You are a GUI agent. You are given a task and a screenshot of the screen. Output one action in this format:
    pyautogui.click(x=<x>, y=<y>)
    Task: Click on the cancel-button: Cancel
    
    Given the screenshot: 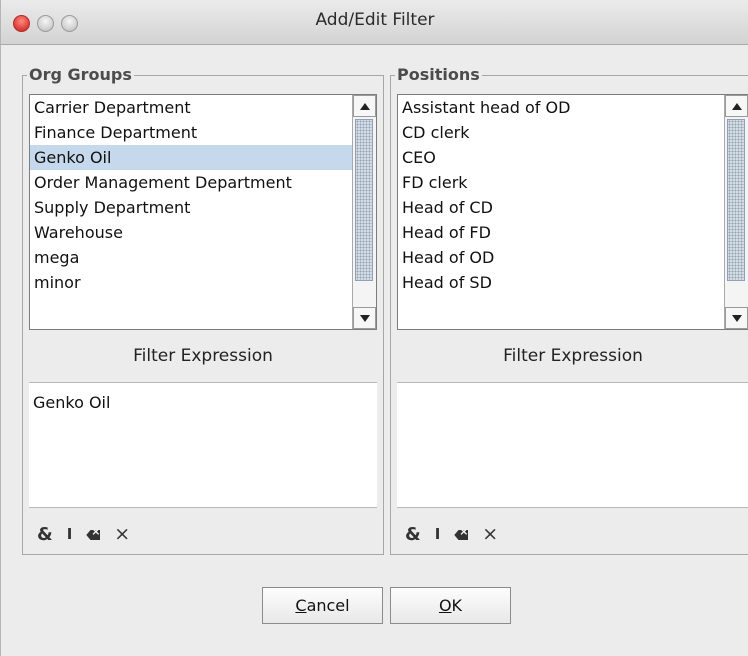 What is the action you would take?
    pyautogui.click(x=322, y=605)
    